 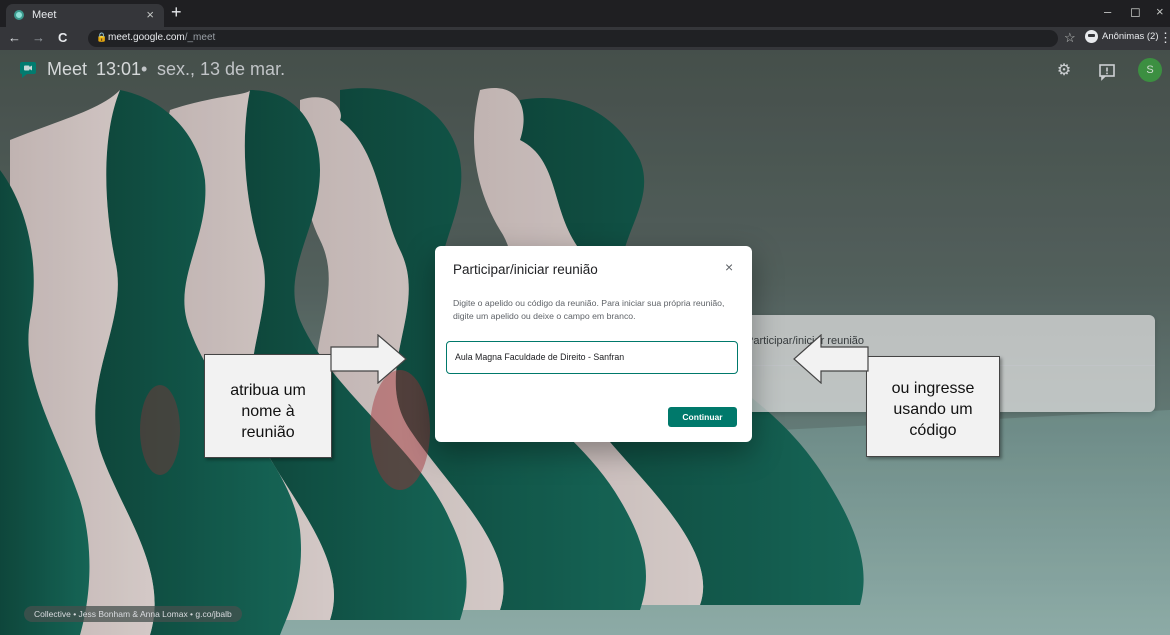 I want to click on browser-tab-meet: Meet ×, so click(x=85, y=15).